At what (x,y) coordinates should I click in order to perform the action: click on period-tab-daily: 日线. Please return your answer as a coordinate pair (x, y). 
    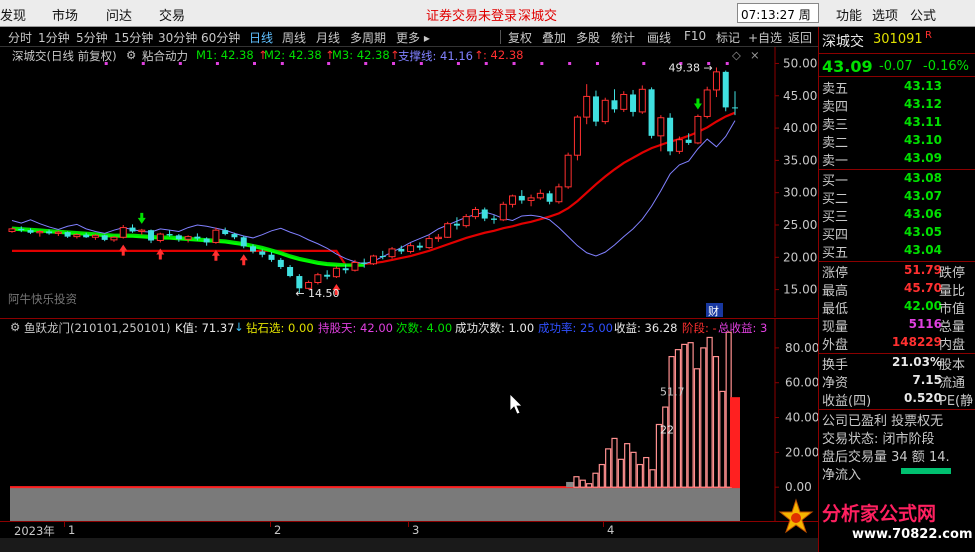
    Looking at the image, I should click on (261, 37).